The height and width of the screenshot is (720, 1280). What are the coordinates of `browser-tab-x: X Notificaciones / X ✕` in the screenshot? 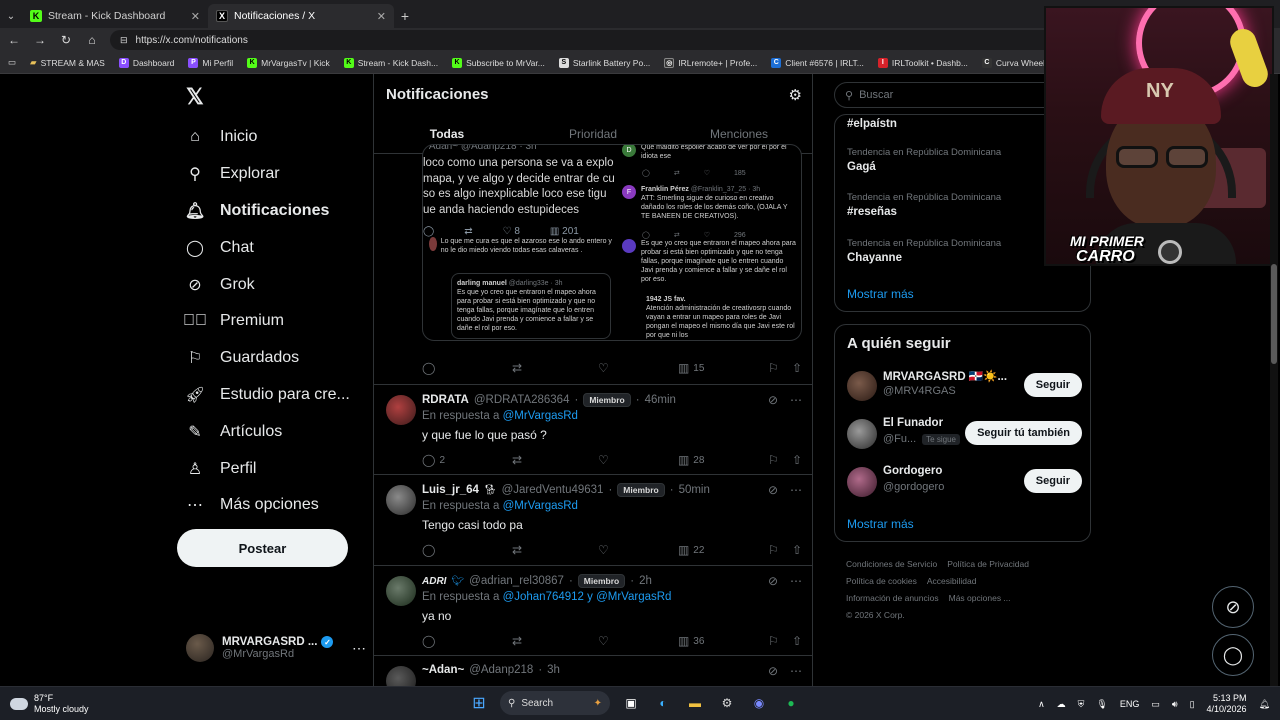 It's located at (301, 16).